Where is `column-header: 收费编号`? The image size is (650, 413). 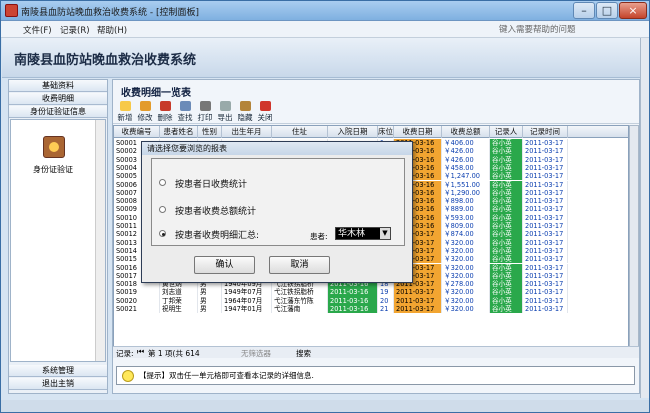
column-header: 收费编号 is located at coordinates (137, 132).